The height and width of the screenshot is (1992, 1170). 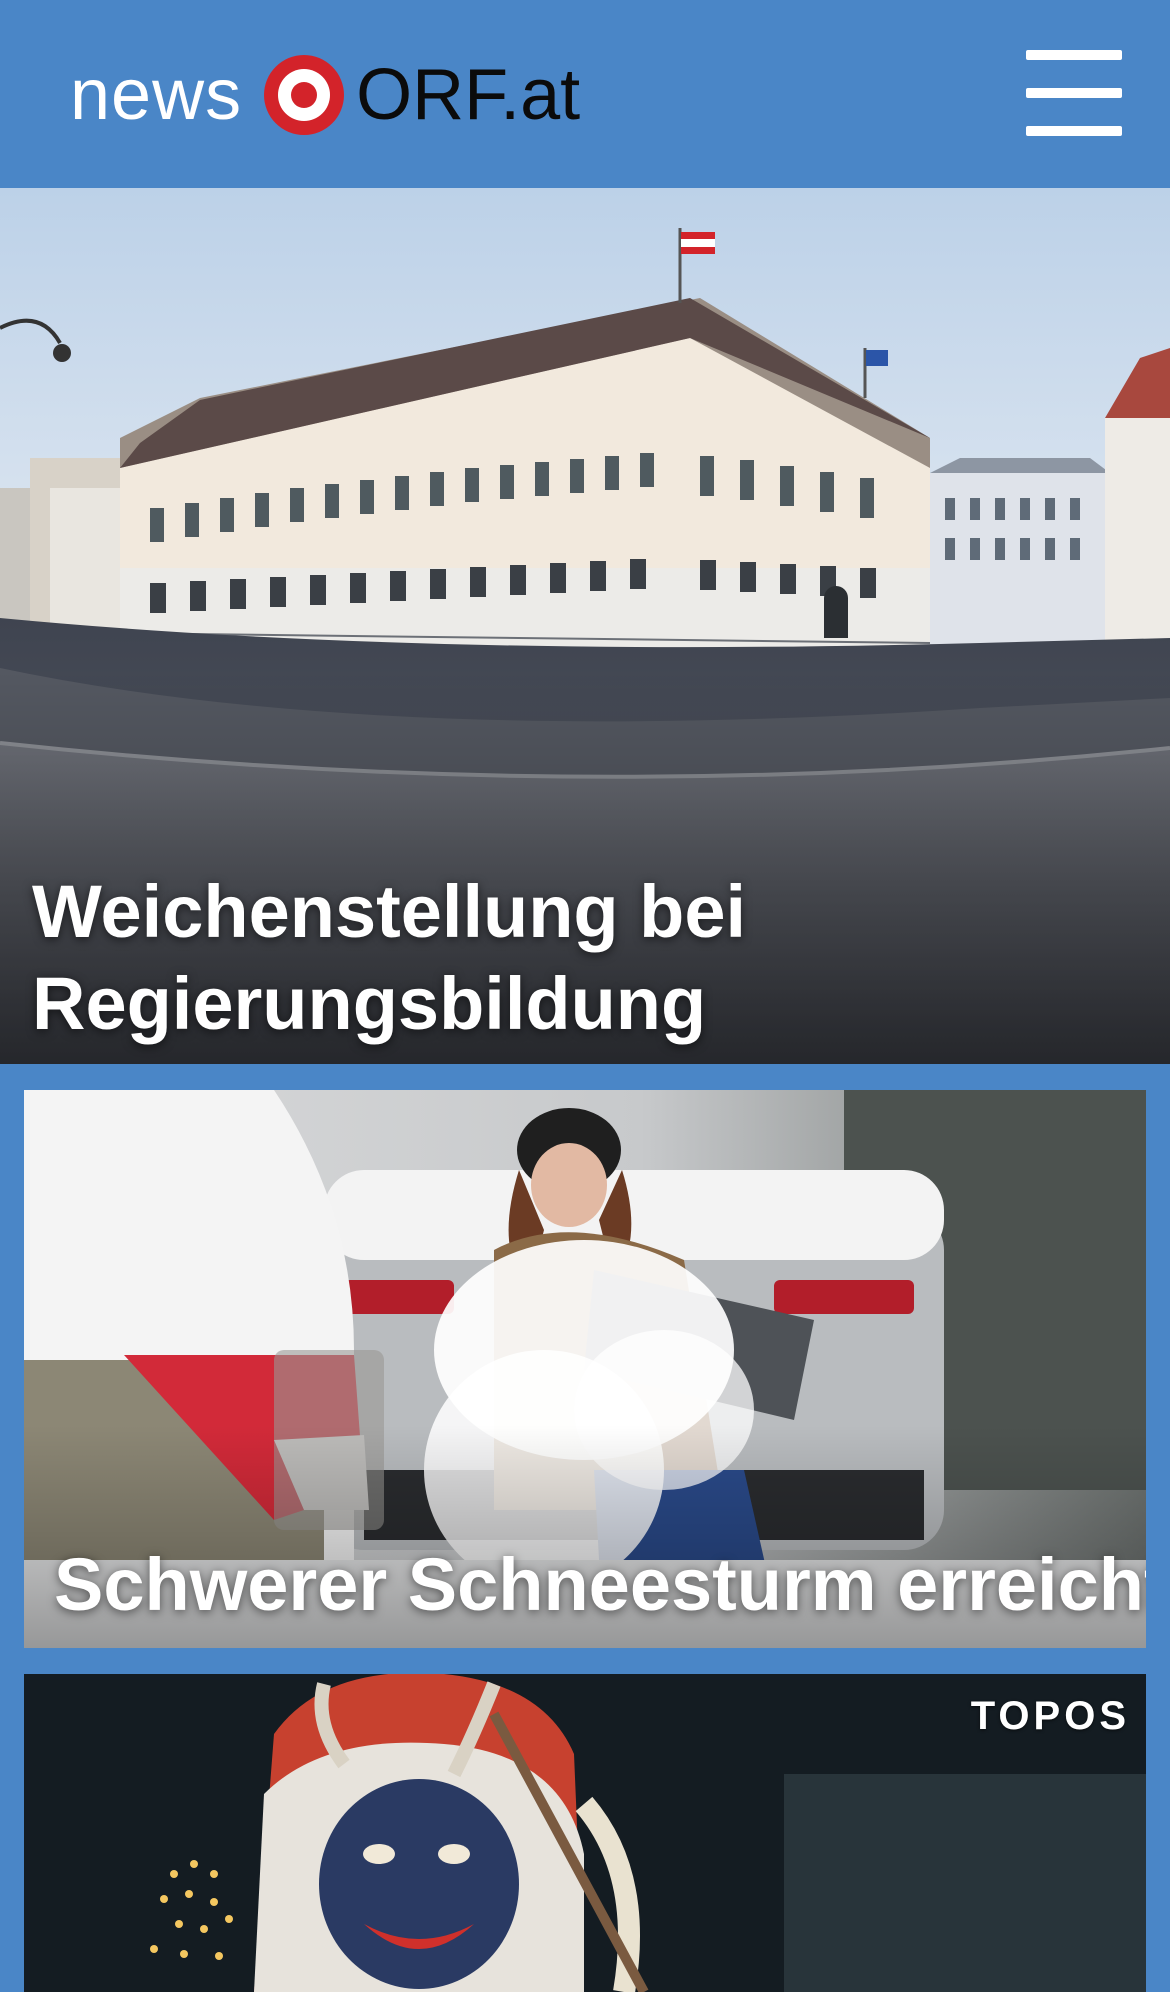 I want to click on orf-target-icon, so click(x=304, y=95).